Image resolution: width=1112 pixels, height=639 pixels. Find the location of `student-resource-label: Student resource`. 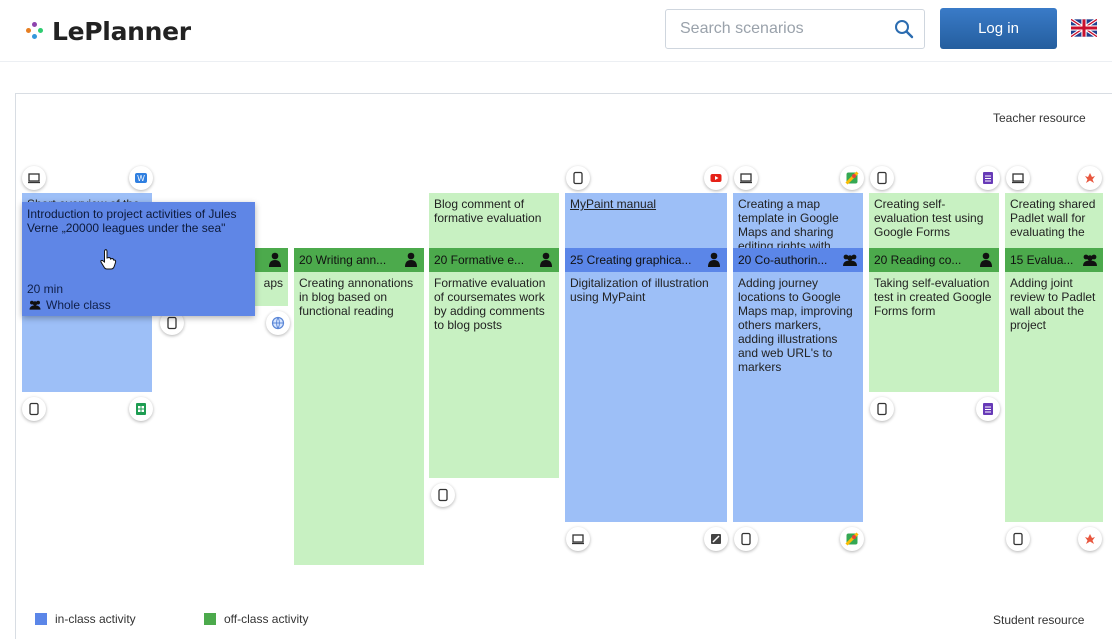

student-resource-label: Student resource is located at coordinates (1039, 620).